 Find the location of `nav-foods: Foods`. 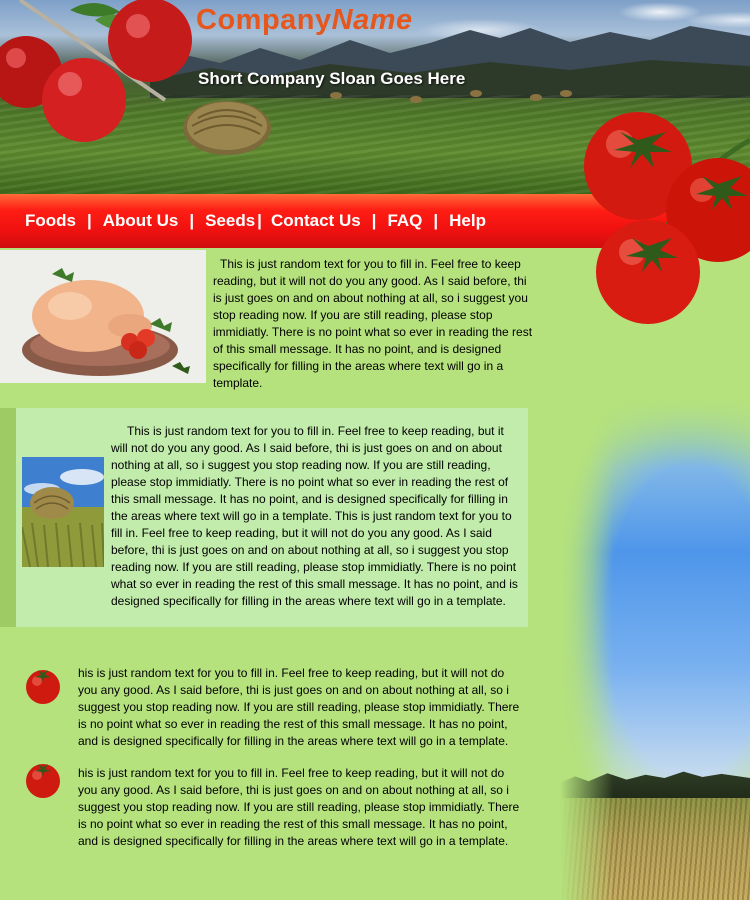

nav-foods: Foods is located at coordinates (50, 221).